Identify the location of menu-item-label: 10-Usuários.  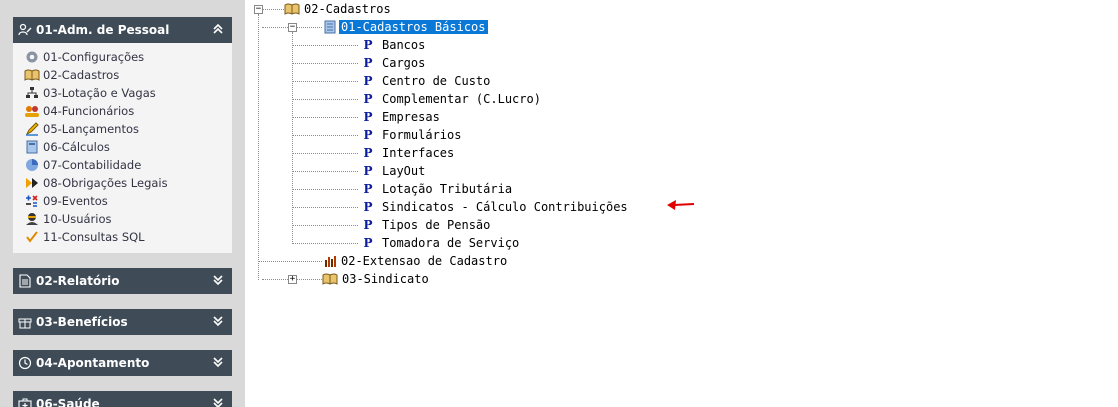
(77, 219).